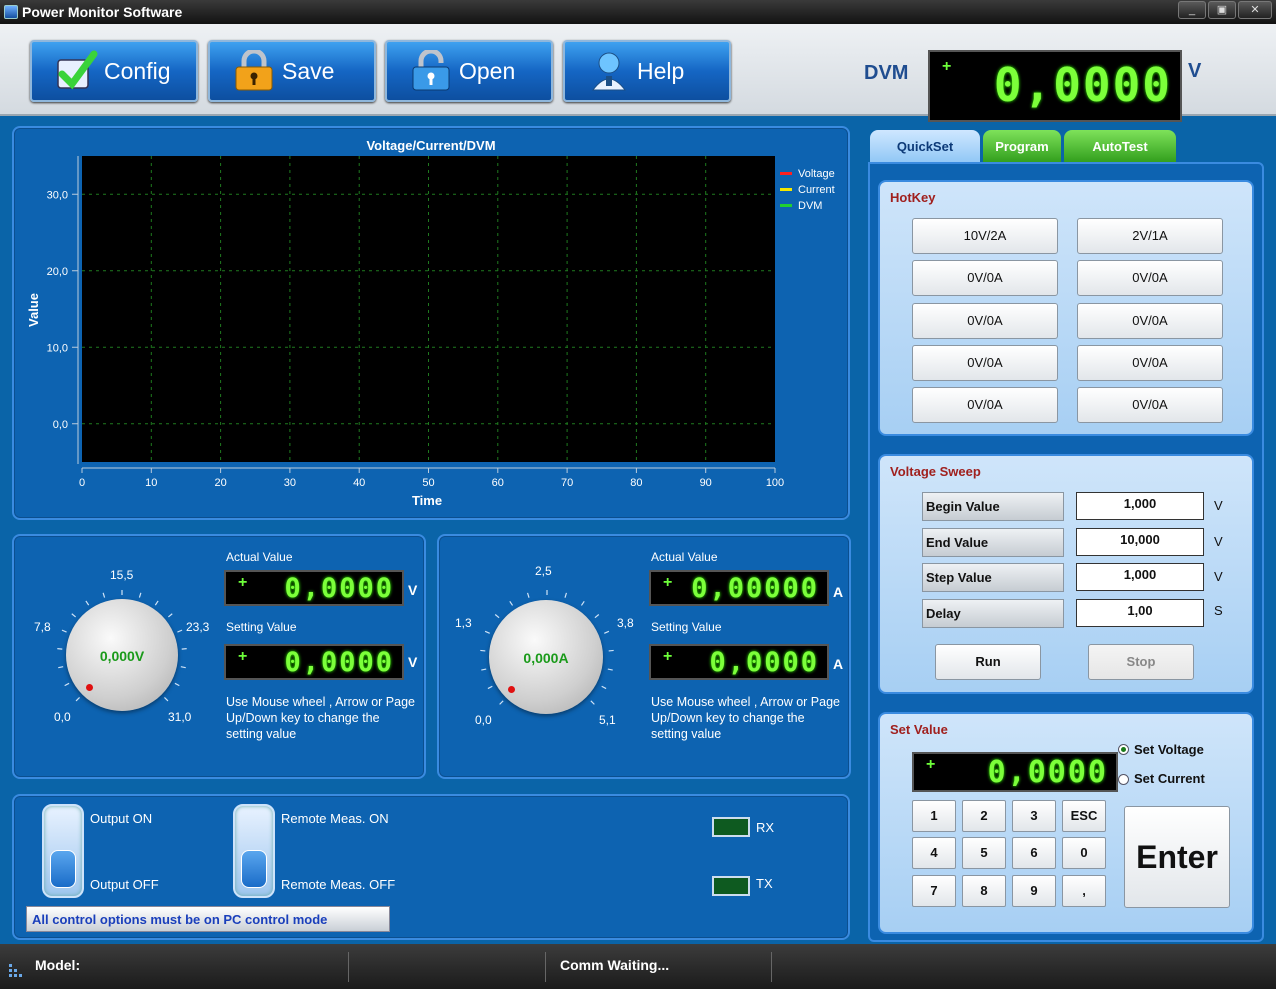 The image size is (1276, 989). What do you see at coordinates (810, 206) in the screenshot?
I see `legend-label-dvm: DVM` at bounding box center [810, 206].